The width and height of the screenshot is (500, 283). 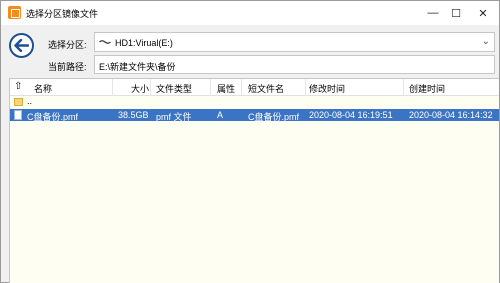 I want to click on chevron-down-icon: ⌄, so click(x=485, y=41).